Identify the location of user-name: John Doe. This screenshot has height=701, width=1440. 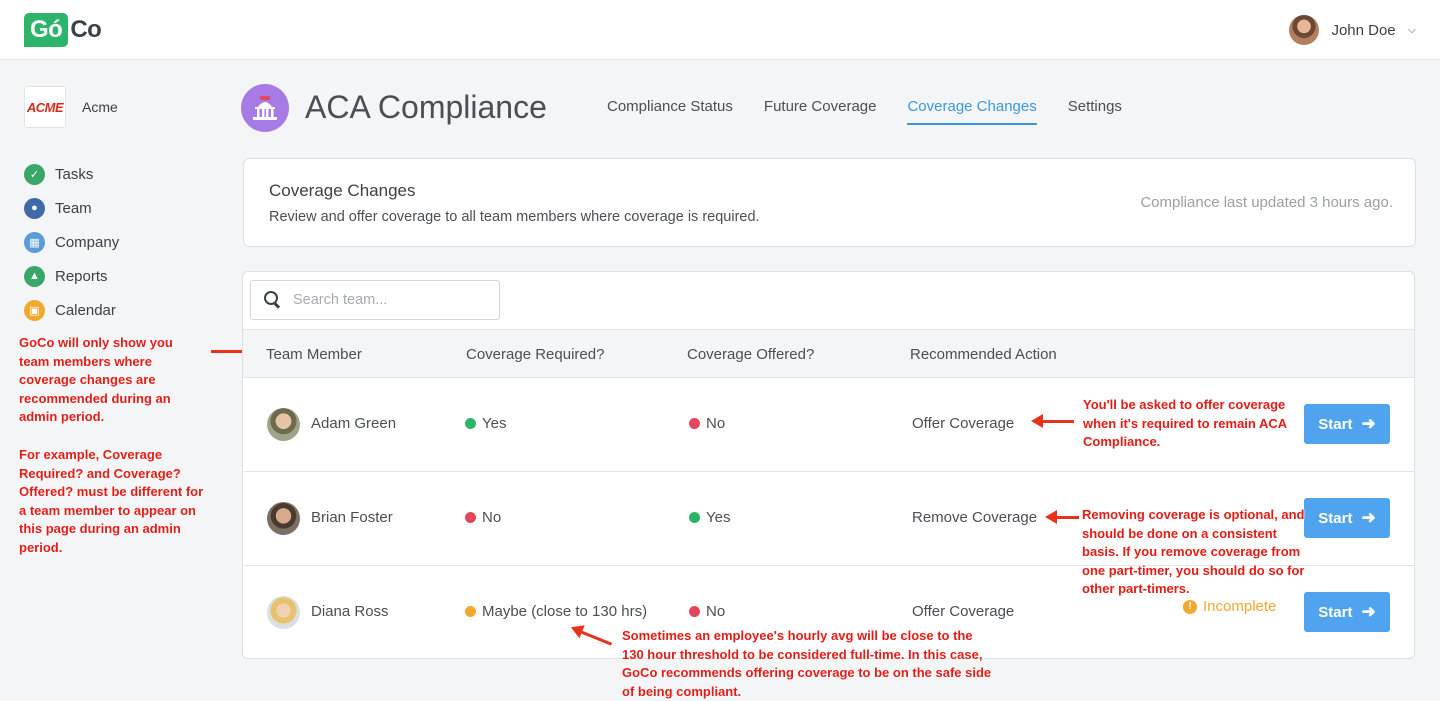
(1363, 30).